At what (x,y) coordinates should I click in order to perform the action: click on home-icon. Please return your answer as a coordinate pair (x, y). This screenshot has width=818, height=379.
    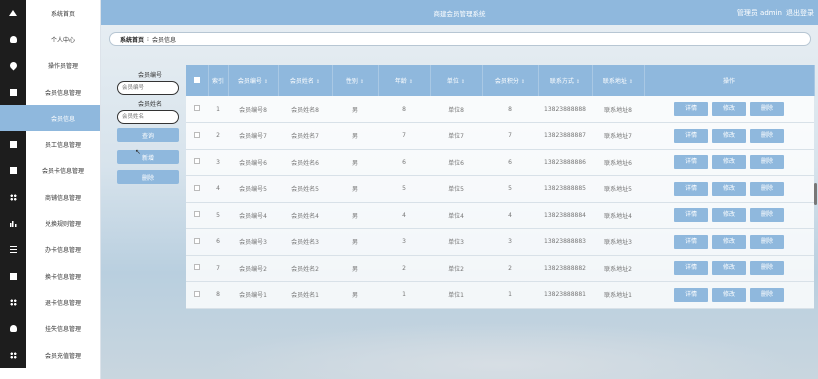
    Looking at the image, I should click on (13, 13).